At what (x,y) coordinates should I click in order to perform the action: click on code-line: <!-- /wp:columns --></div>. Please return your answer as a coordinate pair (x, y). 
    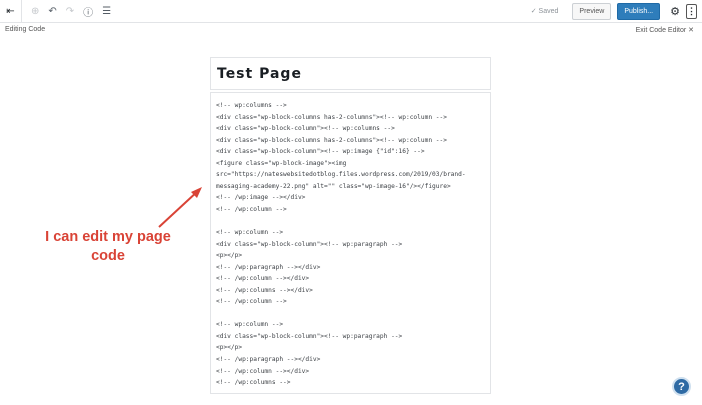
    Looking at the image, I should click on (264, 290).